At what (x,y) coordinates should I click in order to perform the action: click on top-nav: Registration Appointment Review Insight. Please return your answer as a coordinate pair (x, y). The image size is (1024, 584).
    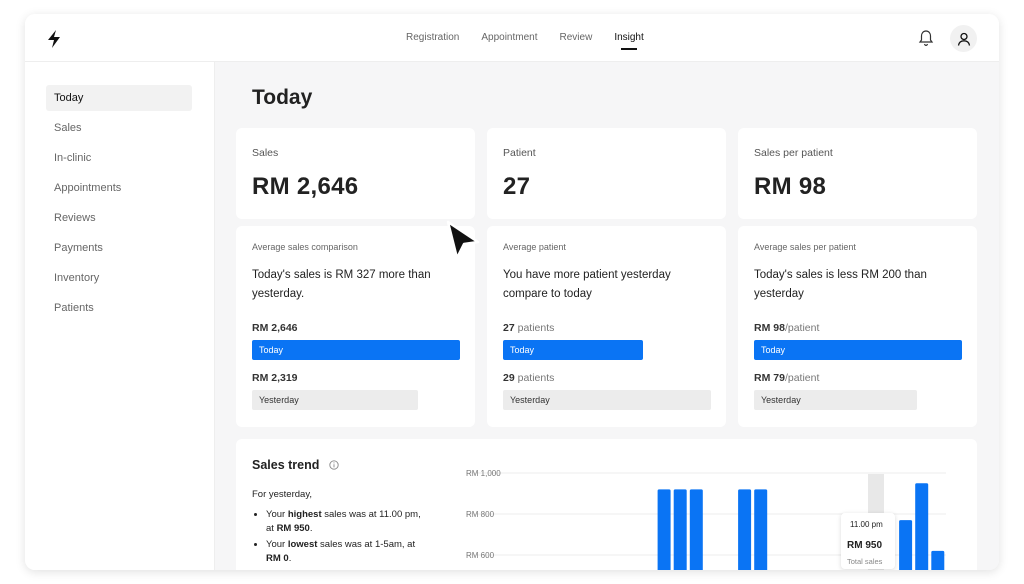
    Looking at the image, I should click on (525, 38).